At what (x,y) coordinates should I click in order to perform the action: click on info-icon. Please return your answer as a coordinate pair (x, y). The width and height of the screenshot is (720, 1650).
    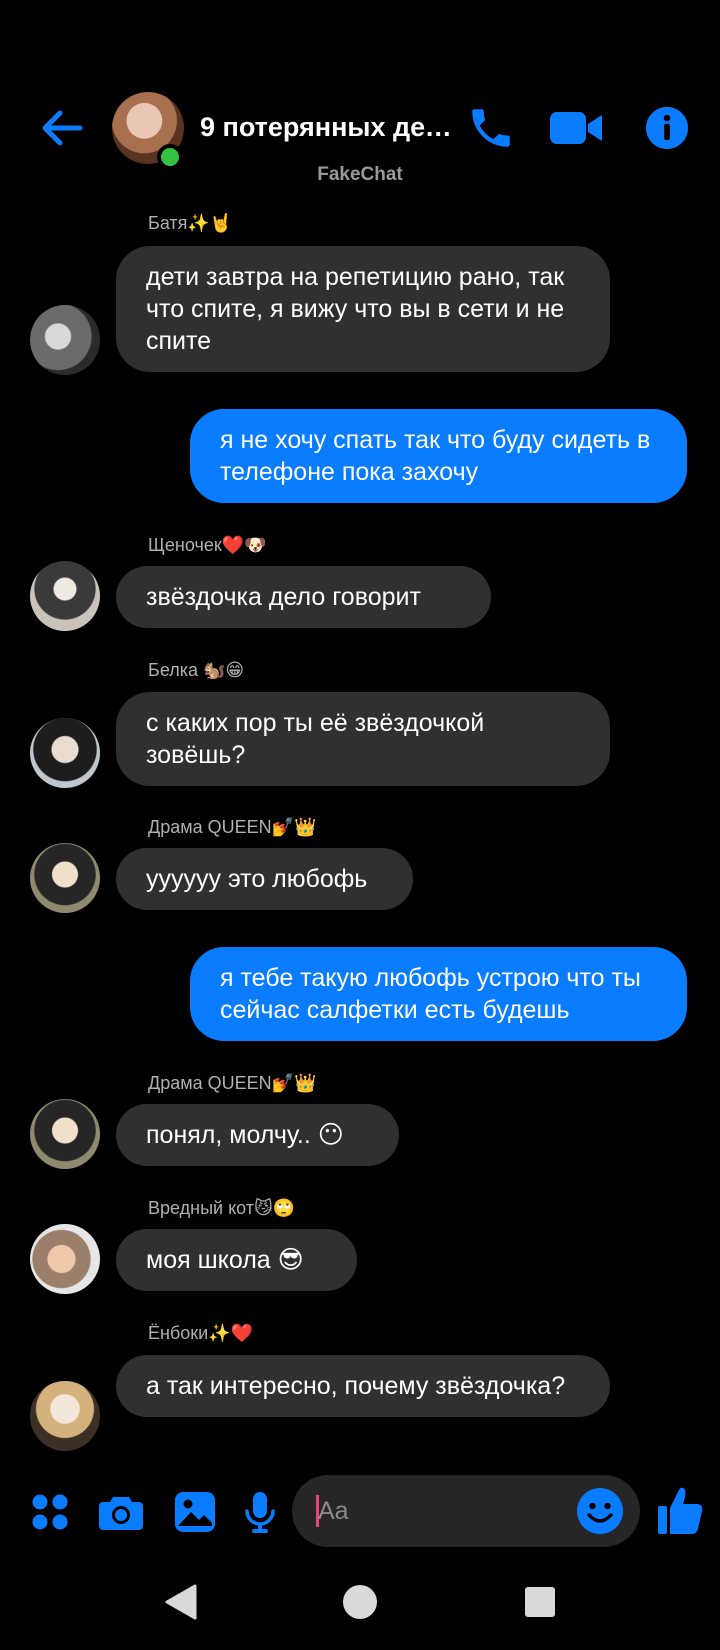
    Looking at the image, I should click on (667, 128).